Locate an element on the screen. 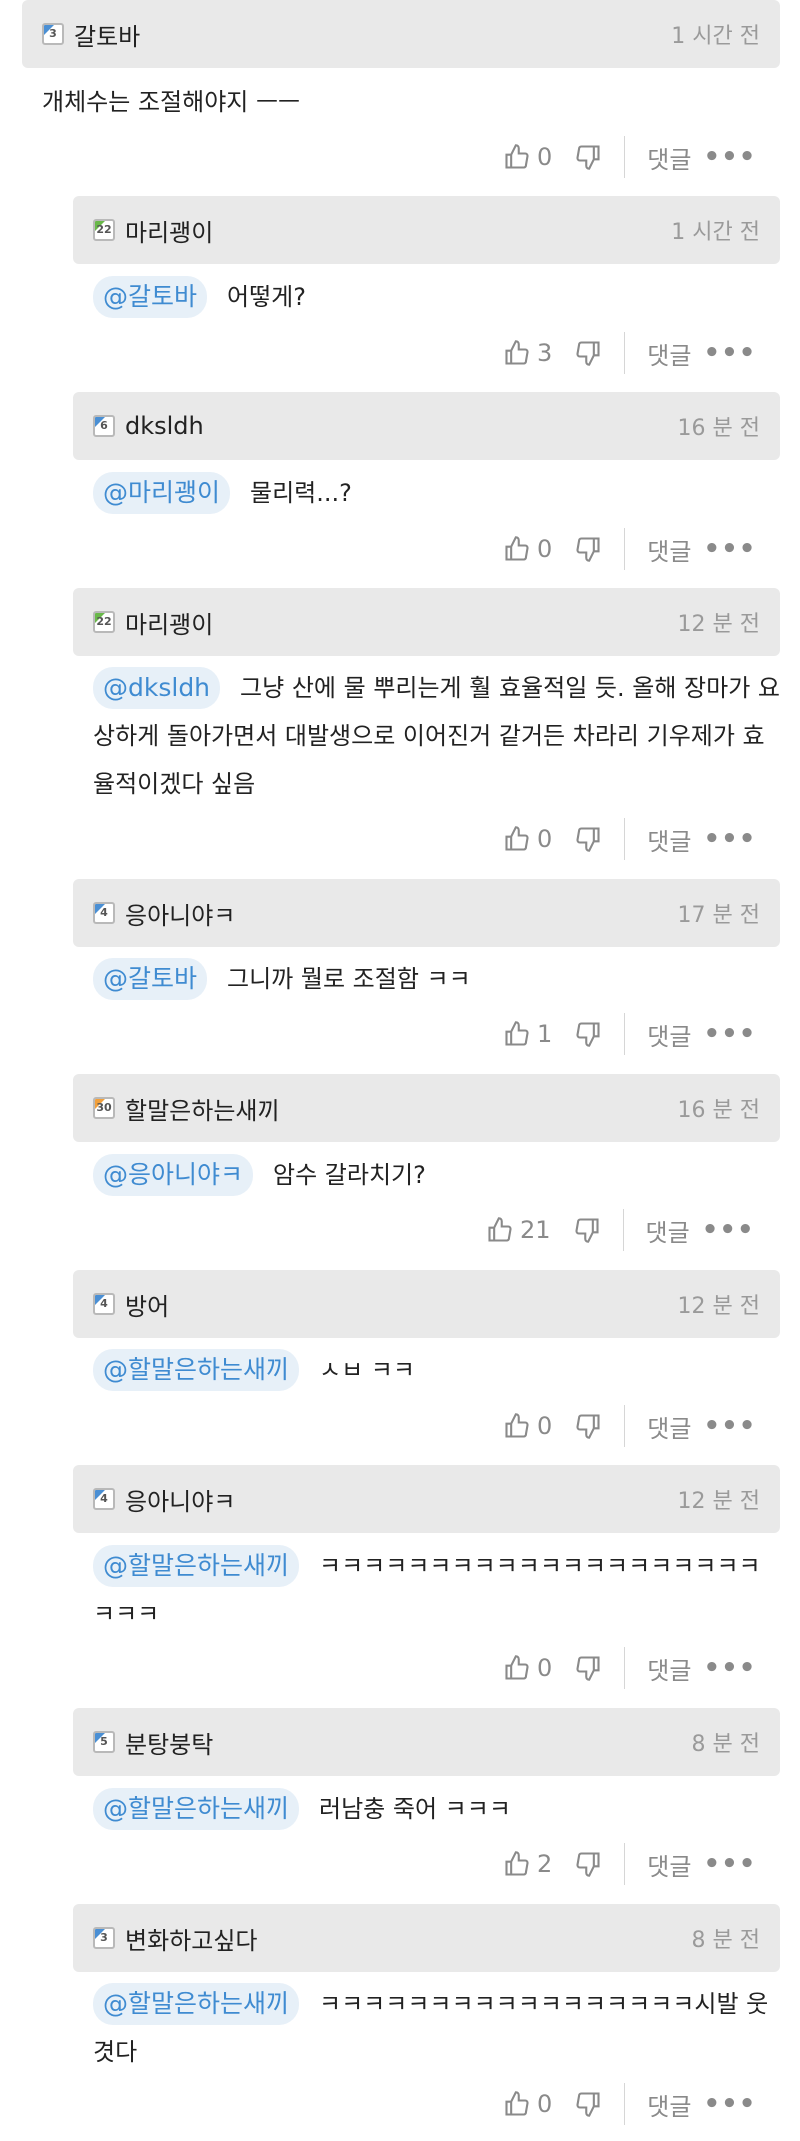 This screenshot has width=800, height=2141. level-badge-icon: 22 is located at coordinates (104, 622).